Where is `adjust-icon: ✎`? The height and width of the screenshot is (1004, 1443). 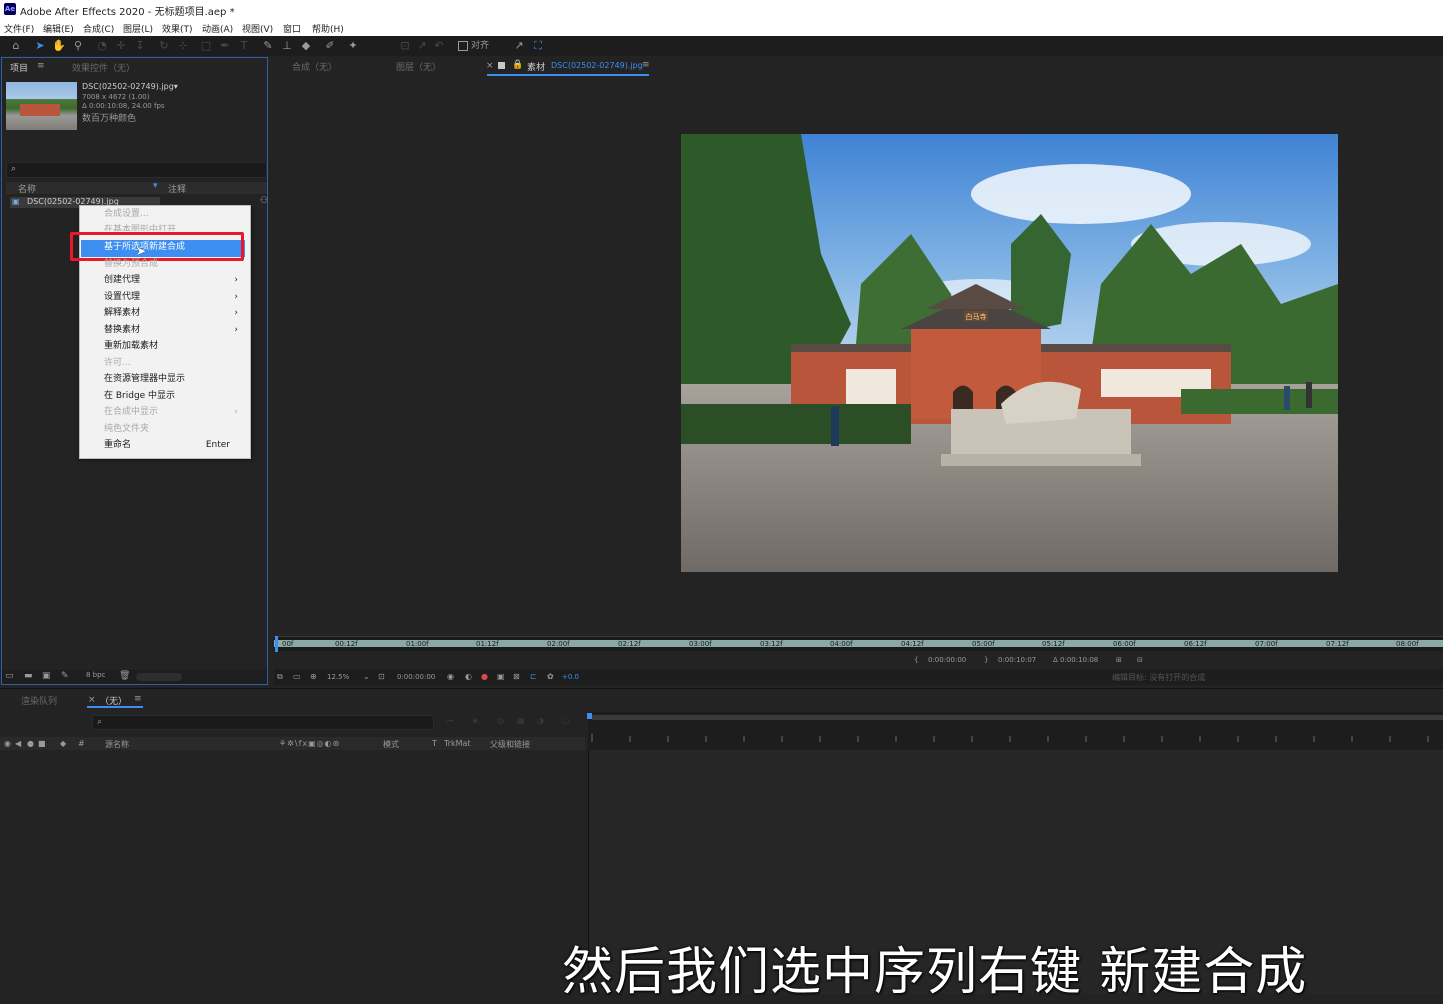
adjust-icon: ✎ is located at coordinates (65, 676).